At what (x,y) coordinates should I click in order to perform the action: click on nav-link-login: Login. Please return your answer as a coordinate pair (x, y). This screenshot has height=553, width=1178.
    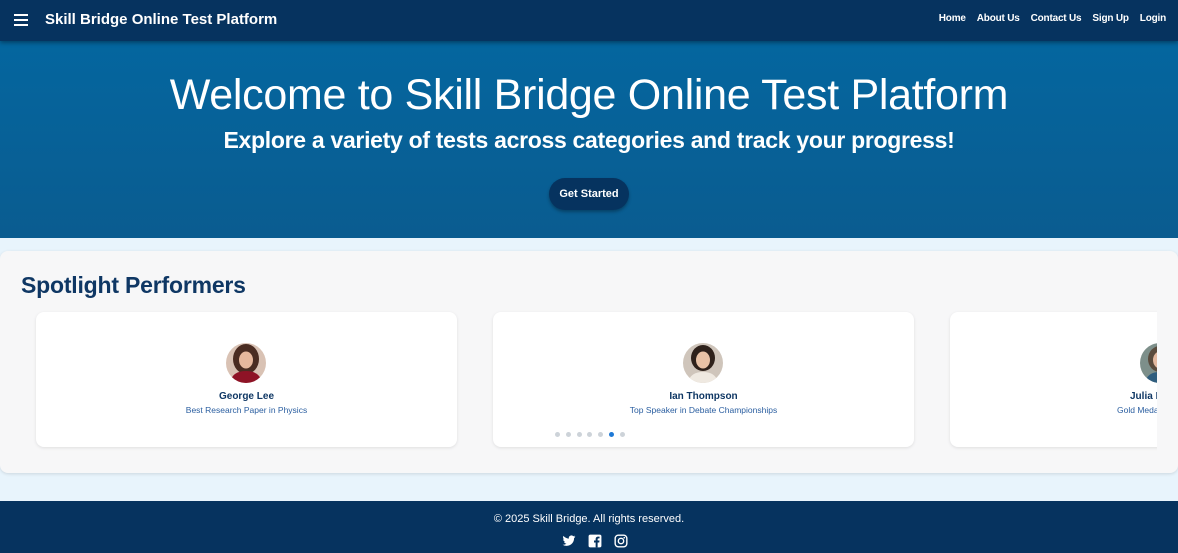
    Looking at the image, I should click on (1153, 18).